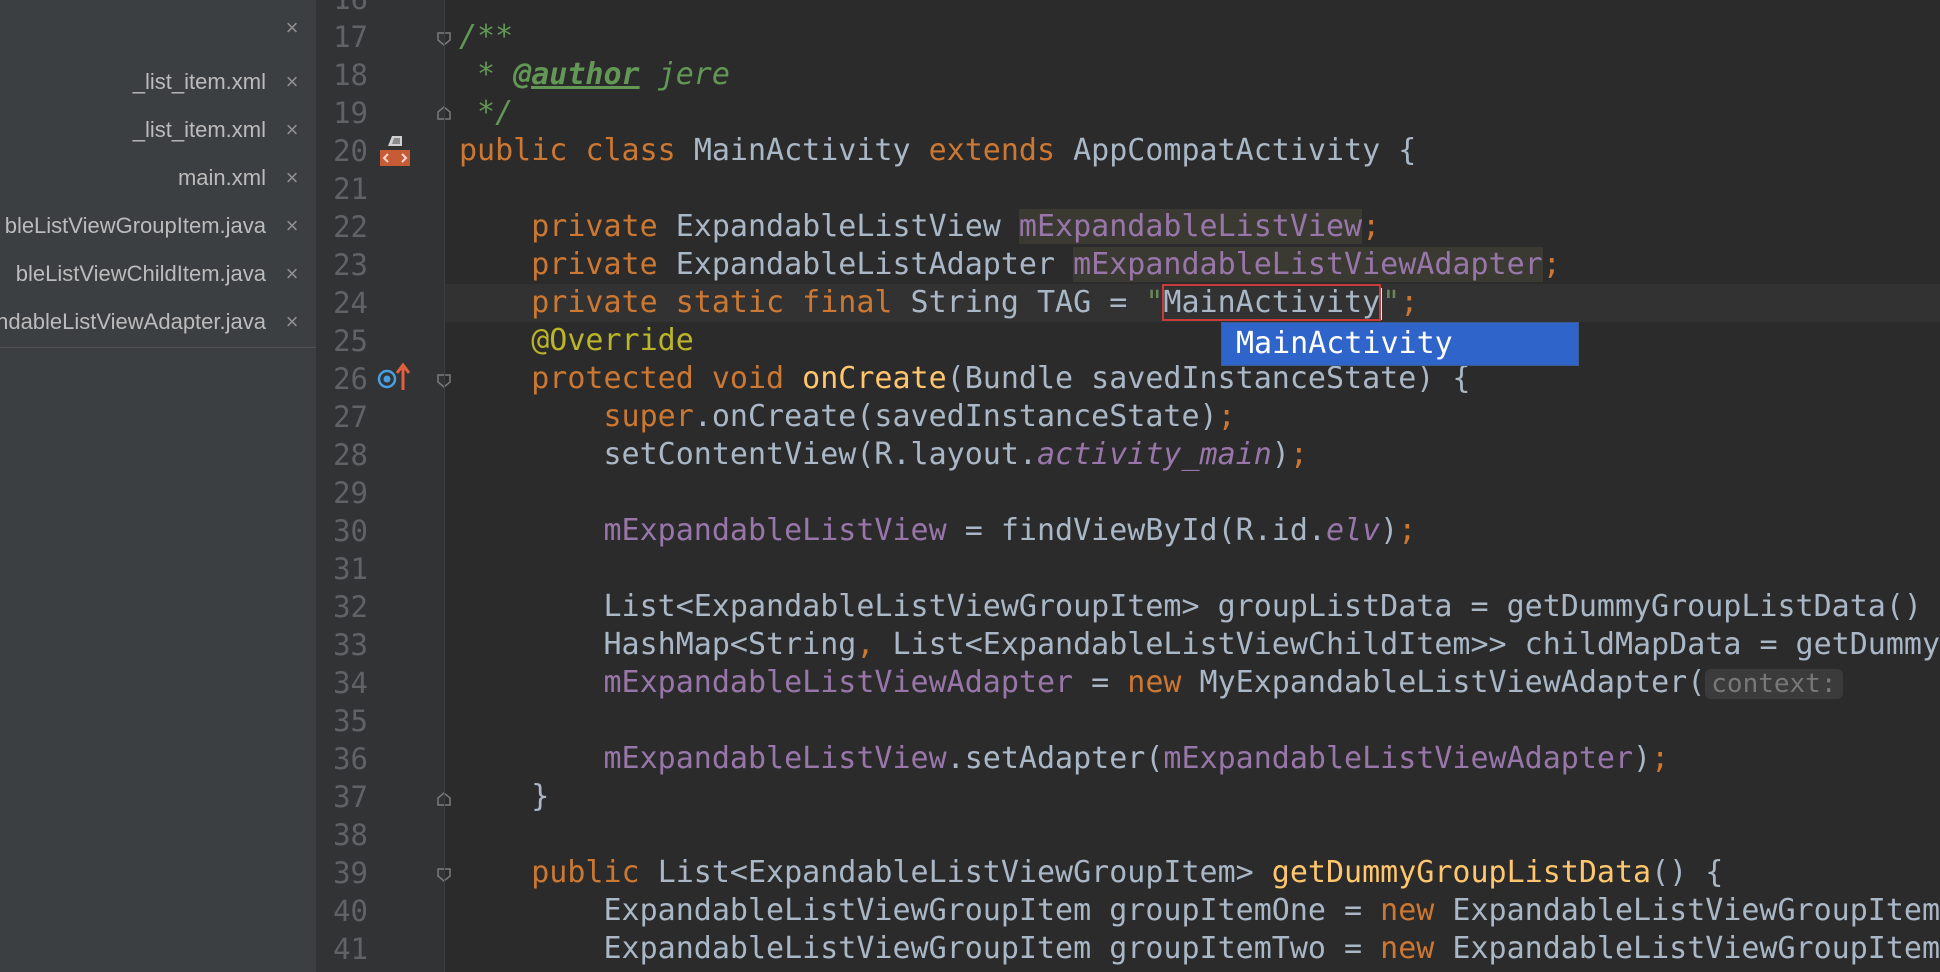 The width and height of the screenshot is (1940, 972). What do you see at coordinates (658, 644) in the screenshot?
I see `statement: HashMap<String` at bounding box center [658, 644].